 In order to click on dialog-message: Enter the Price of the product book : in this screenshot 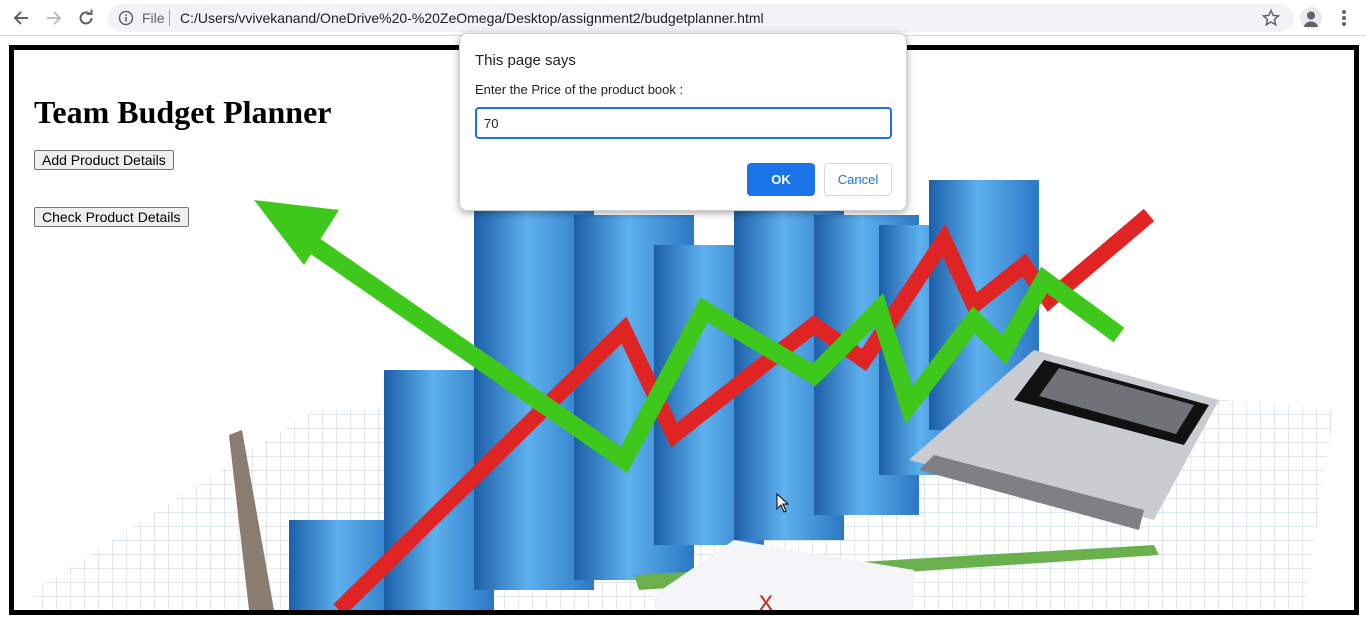, I will do `click(579, 89)`.